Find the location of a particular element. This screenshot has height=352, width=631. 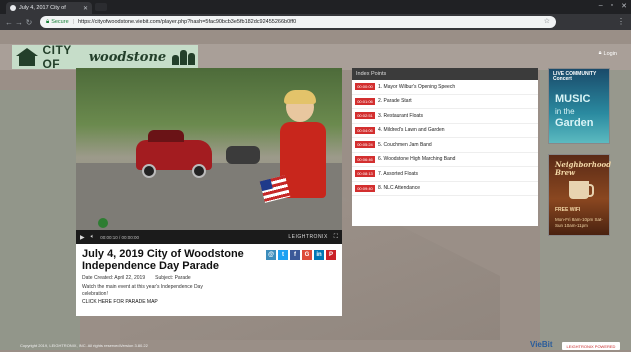

video-banner is located at coordinates (103, 223).